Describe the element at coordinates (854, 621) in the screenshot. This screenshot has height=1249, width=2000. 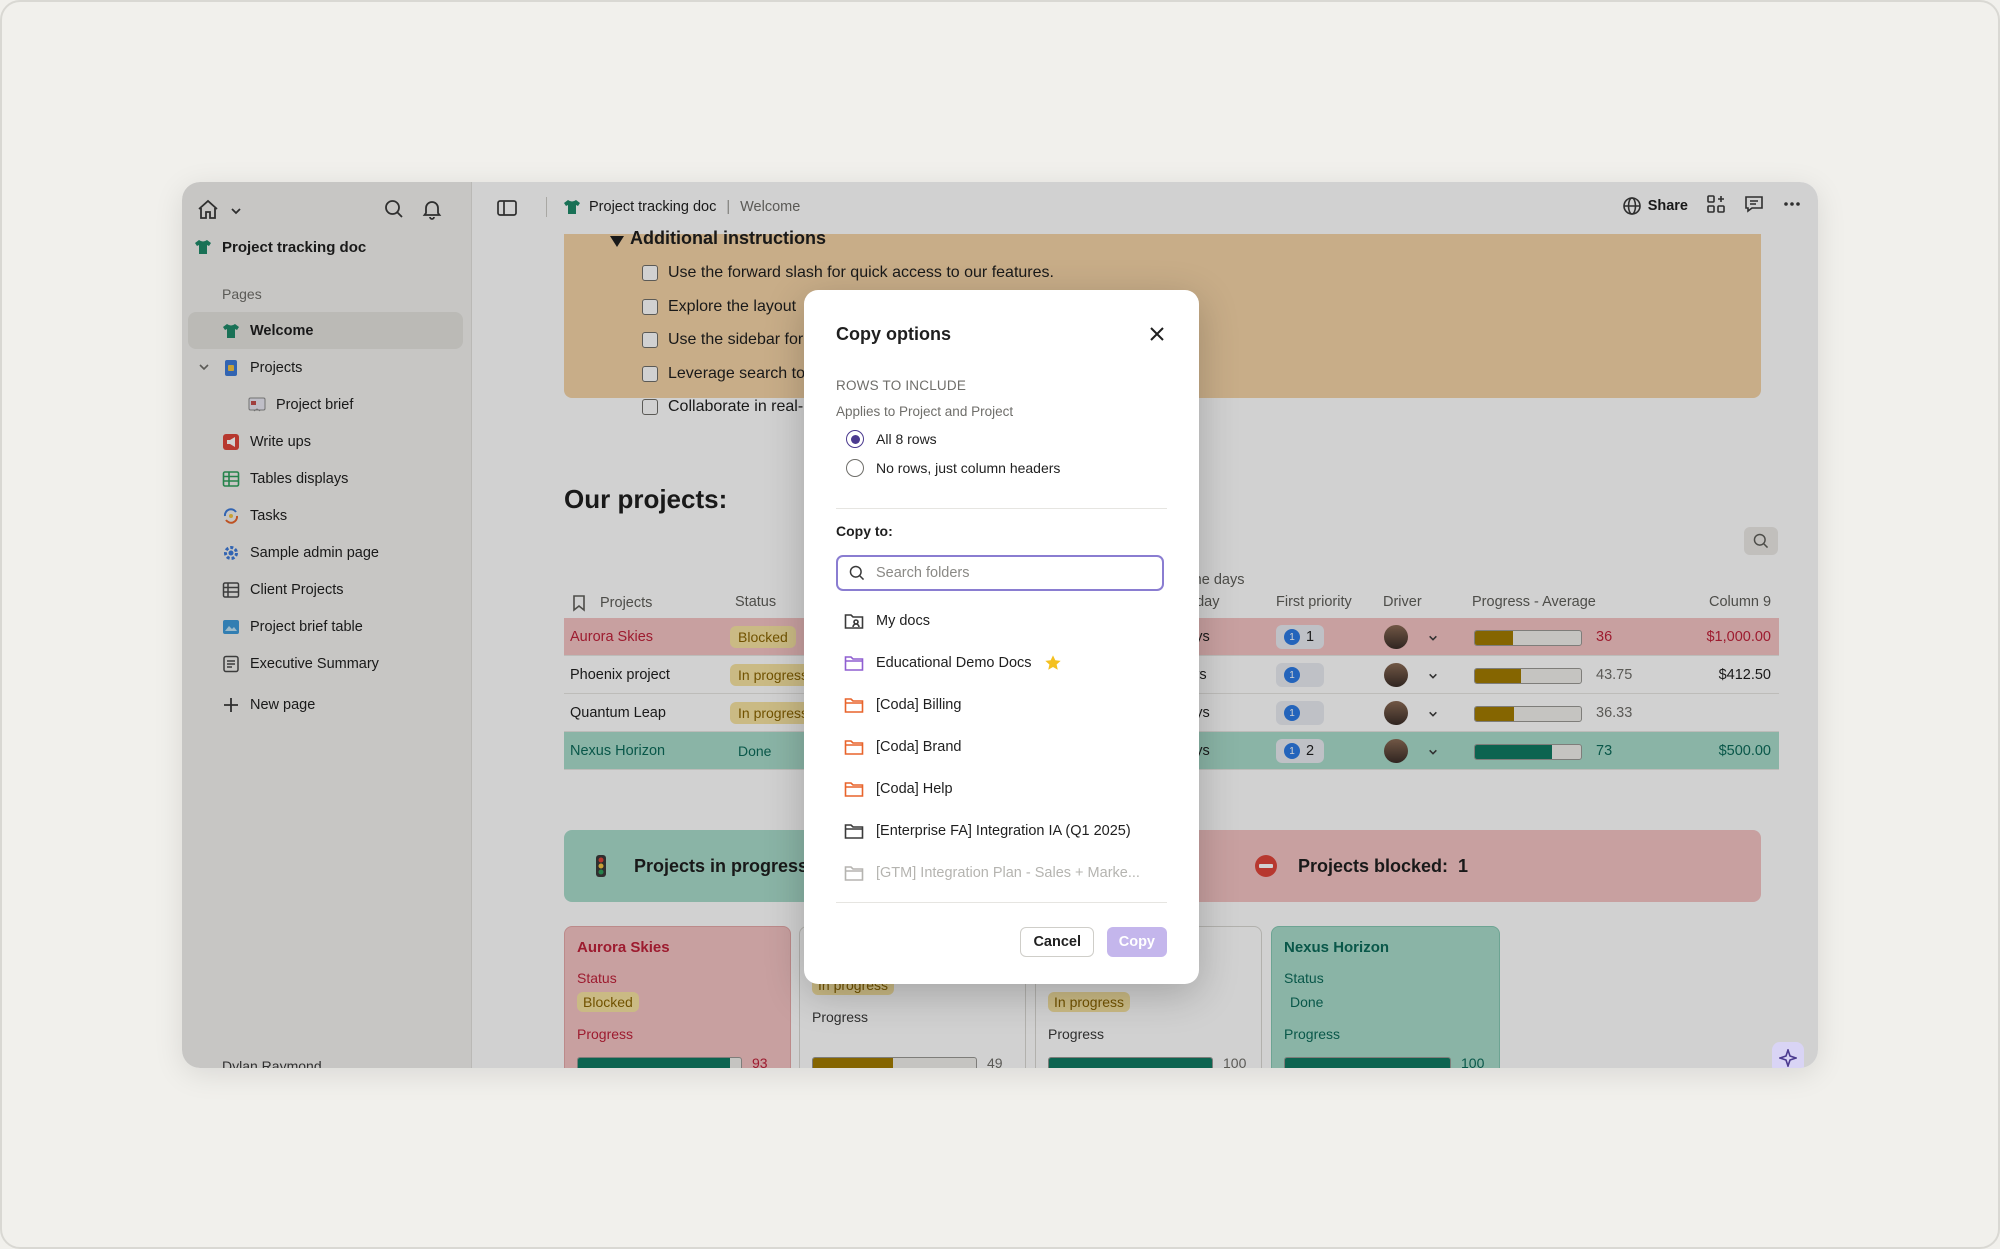
I see `shared-folder-icon` at that location.